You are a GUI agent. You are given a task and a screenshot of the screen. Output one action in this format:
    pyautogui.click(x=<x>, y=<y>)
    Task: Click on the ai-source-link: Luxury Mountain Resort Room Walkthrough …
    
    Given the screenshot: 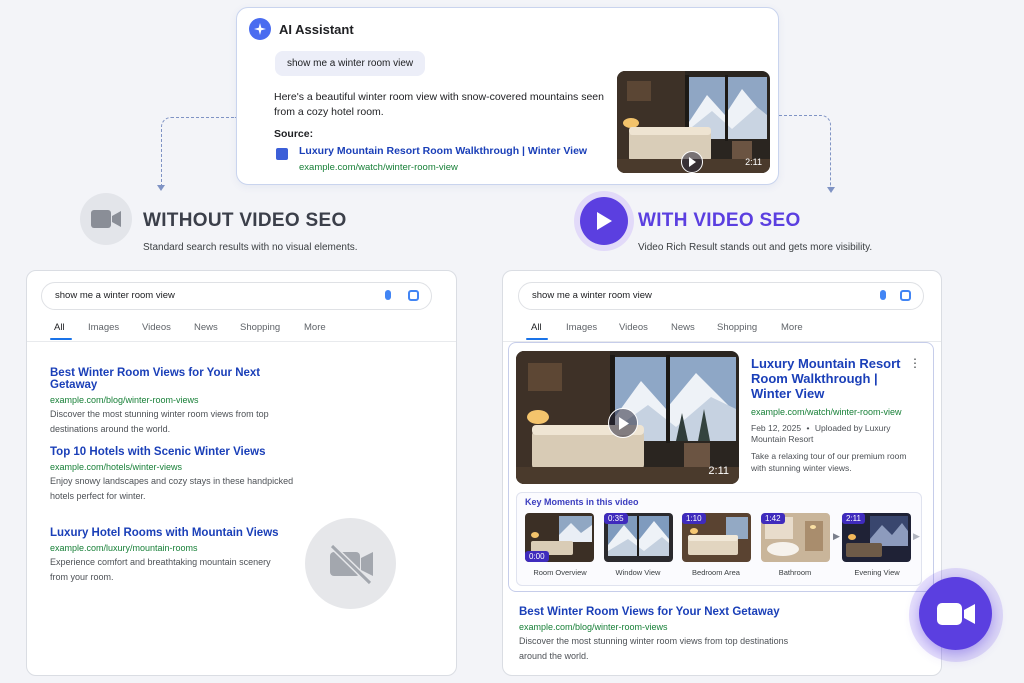 What is the action you would take?
    pyautogui.click(x=443, y=151)
    